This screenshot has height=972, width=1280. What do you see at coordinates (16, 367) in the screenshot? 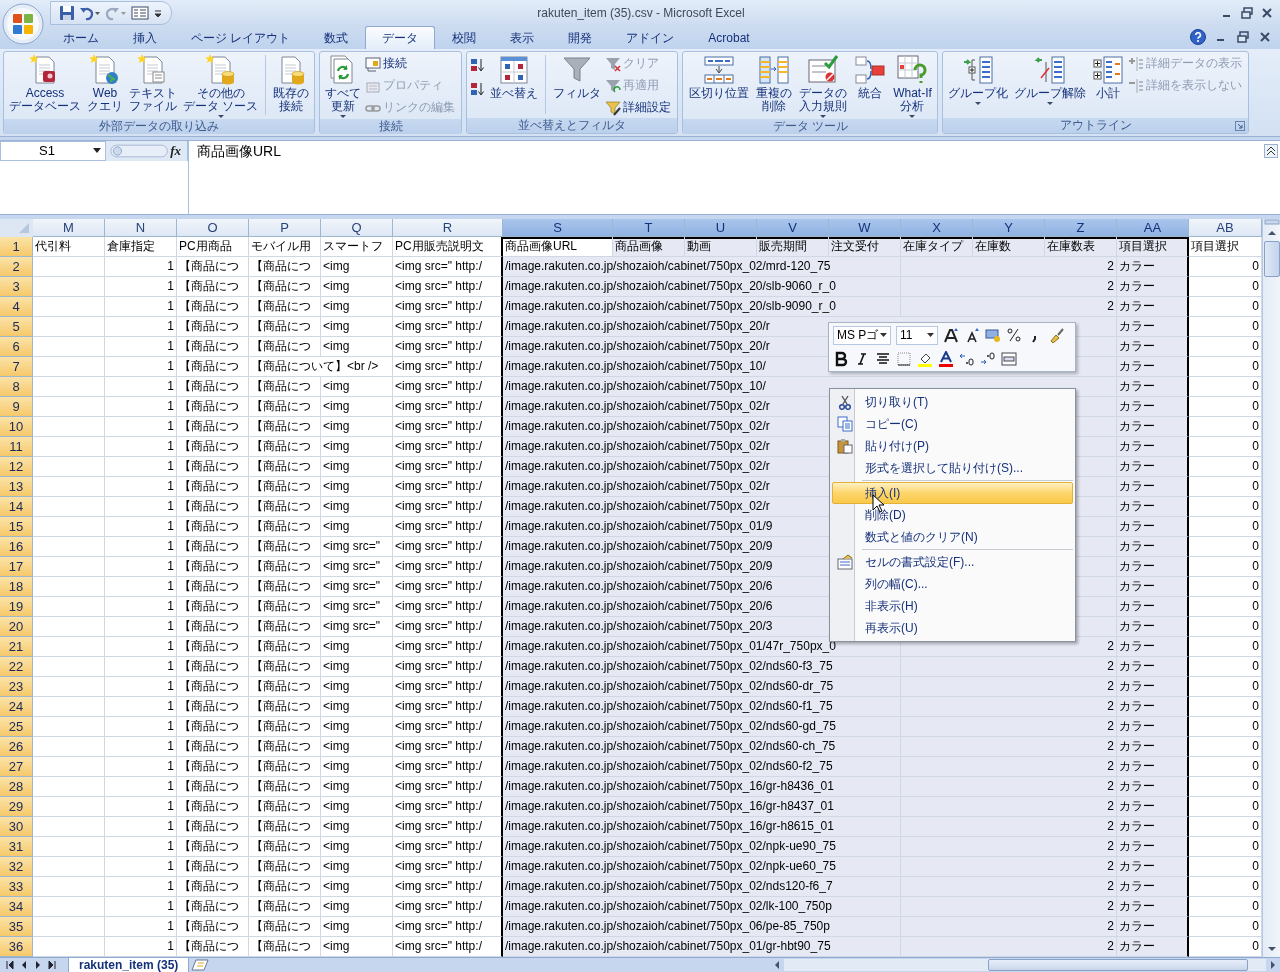
I see `row-header: 7` at bounding box center [16, 367].